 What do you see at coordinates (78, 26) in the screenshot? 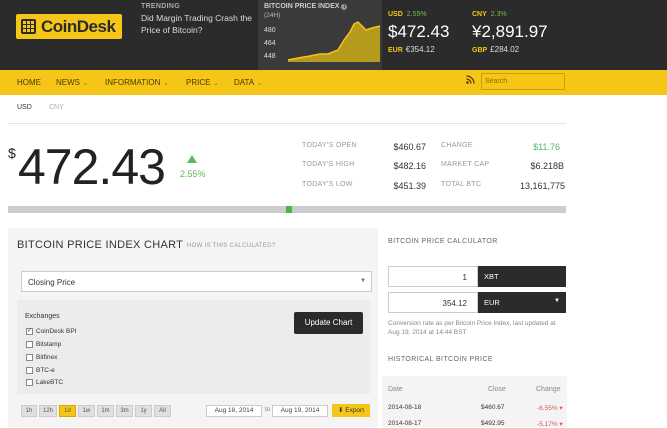
I see `logo-text: CoinDesk` at bounding box center [78, 26].